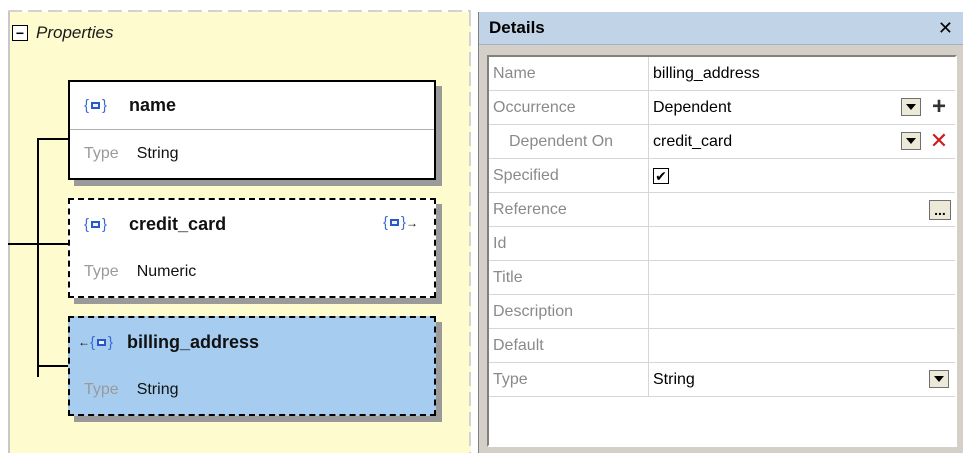  Describe the element at coordinates (75, 32) in the screenshot. I see `properties-label: Properties` at that location.